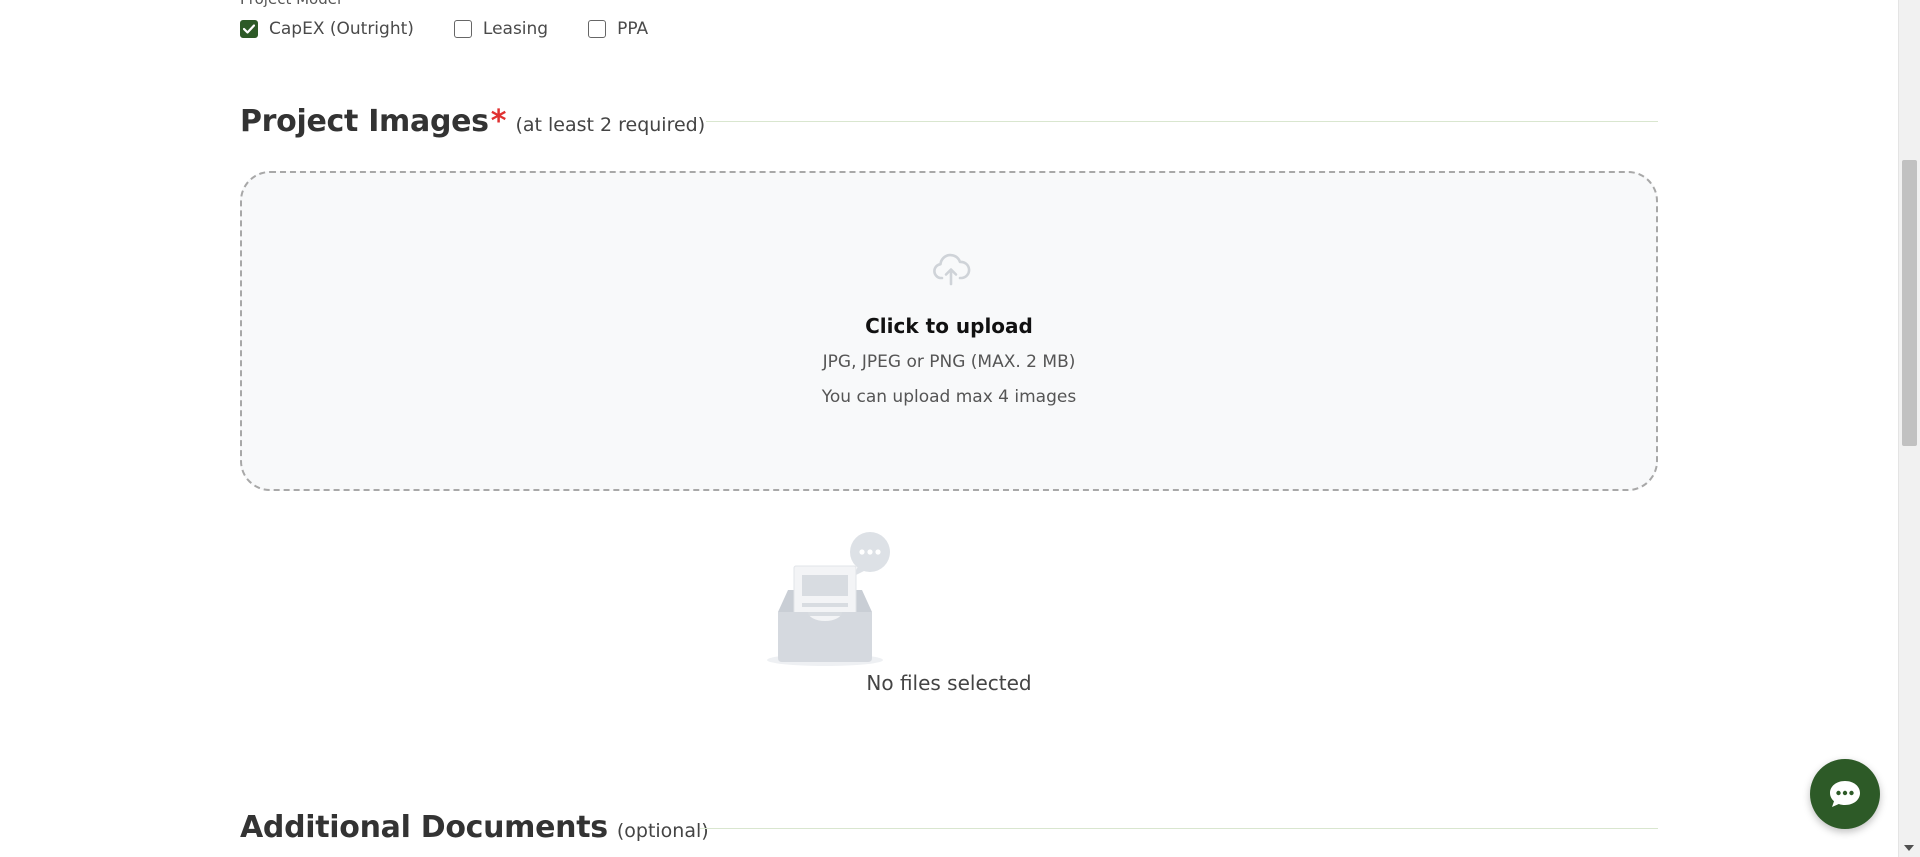 The height and width of the screenshot is (857, 1920). What do you see at coordinates (610, 125) in the screenshot?
I see `project-images-note: (at least 2 required)` at bounding box center [610, 125].